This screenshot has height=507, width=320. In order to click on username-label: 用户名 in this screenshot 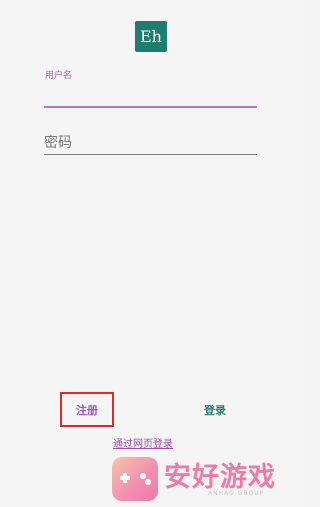, I will do `click(59, 76)`.